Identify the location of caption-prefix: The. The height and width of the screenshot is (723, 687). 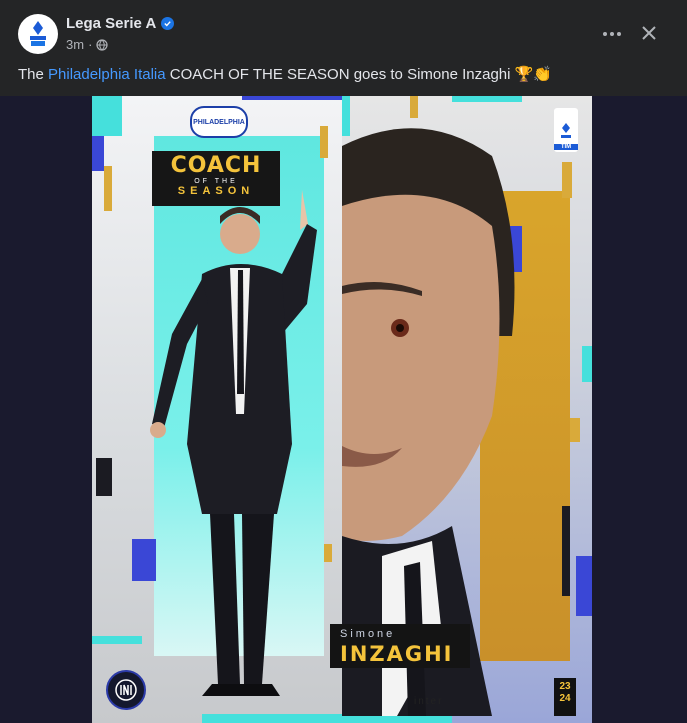
(33, 74).